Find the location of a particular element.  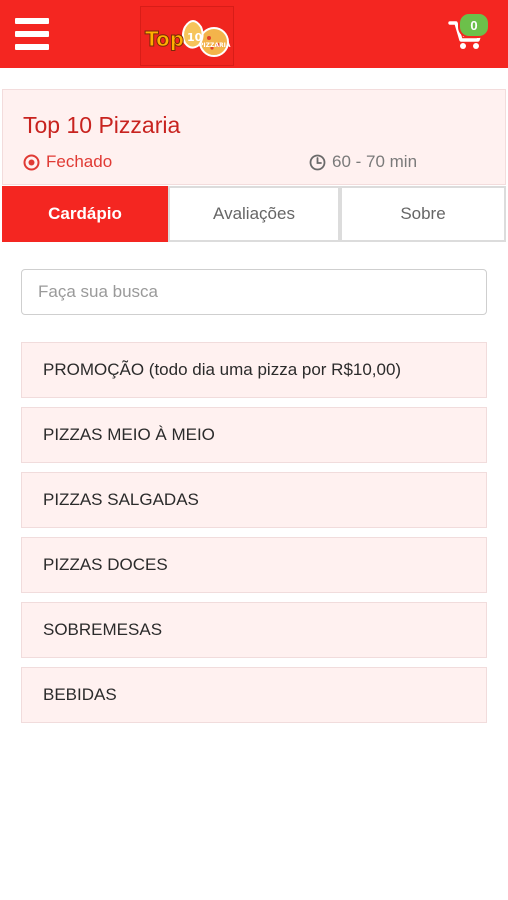

restaurant-info-card: Top 10 Pizzaria Fechado 60 - 70 min is located at coordinates (254, 137).